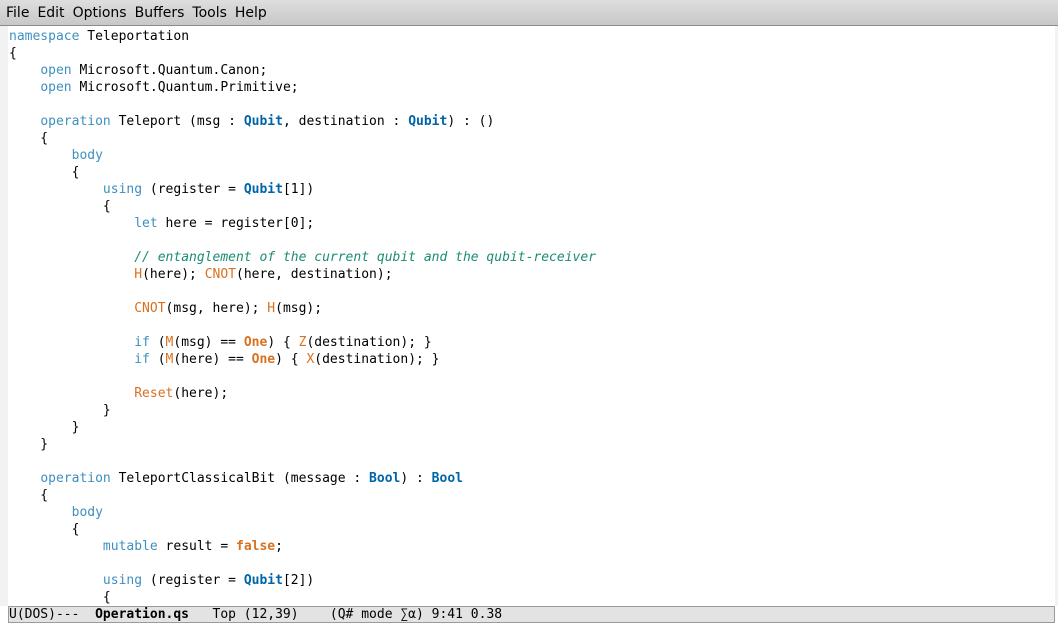  Describe the element at coordinates (56, 87) in the screenshot. I see `keyword-token: open` at that location.